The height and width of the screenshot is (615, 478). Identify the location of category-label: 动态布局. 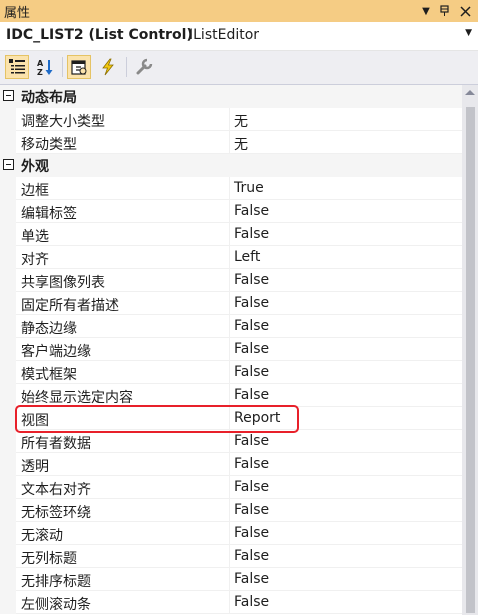
(49, 98).